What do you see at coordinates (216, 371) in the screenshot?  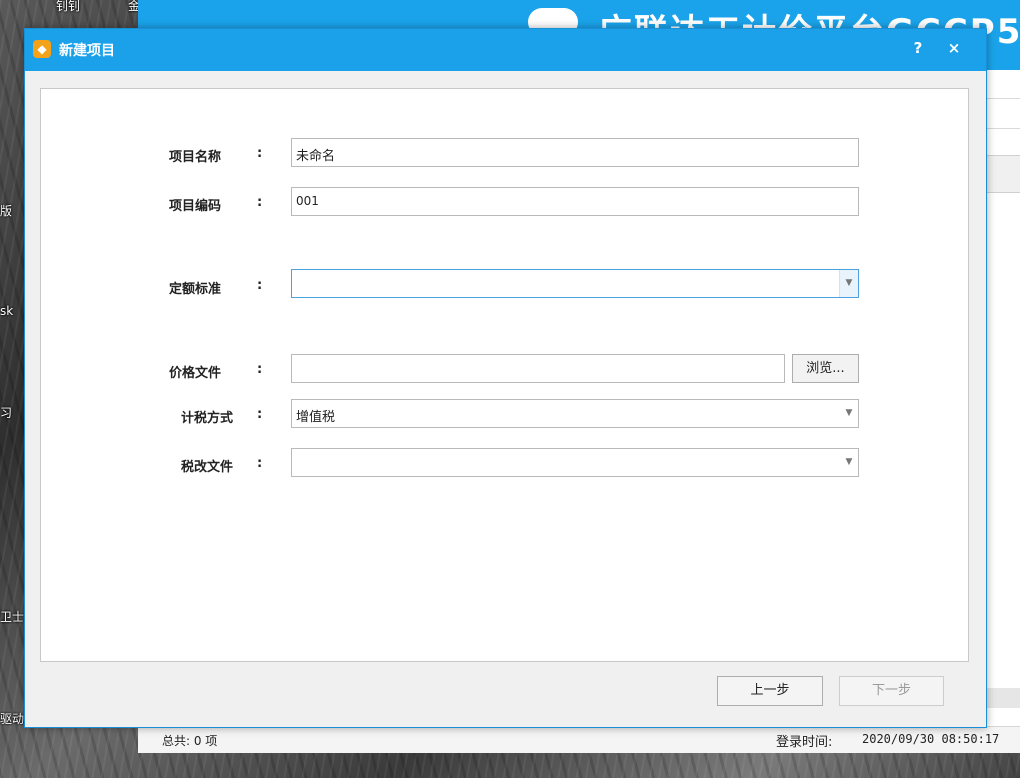 I see `price-file-label: 价格文件:` at bounding box center [216, 371].